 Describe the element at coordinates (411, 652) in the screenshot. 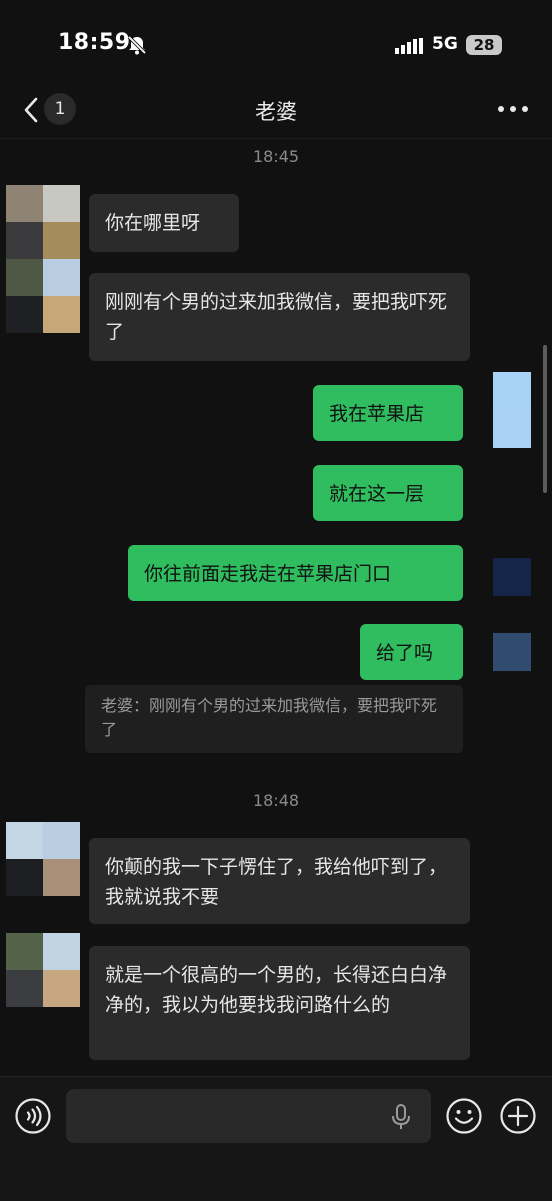

I see `message-bubble: 给了吗` at that location.